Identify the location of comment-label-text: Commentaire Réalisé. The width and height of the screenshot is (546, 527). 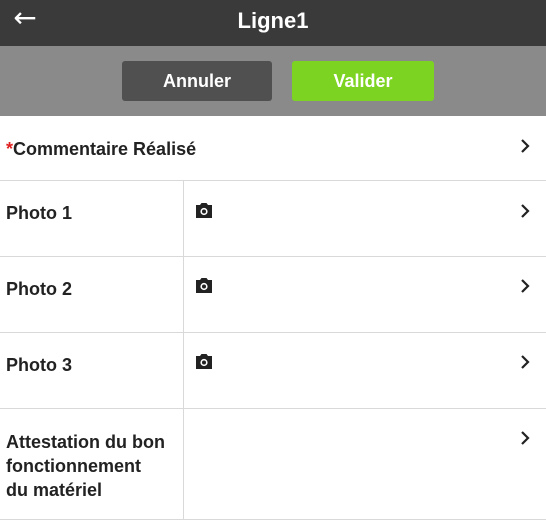
(105, 149).